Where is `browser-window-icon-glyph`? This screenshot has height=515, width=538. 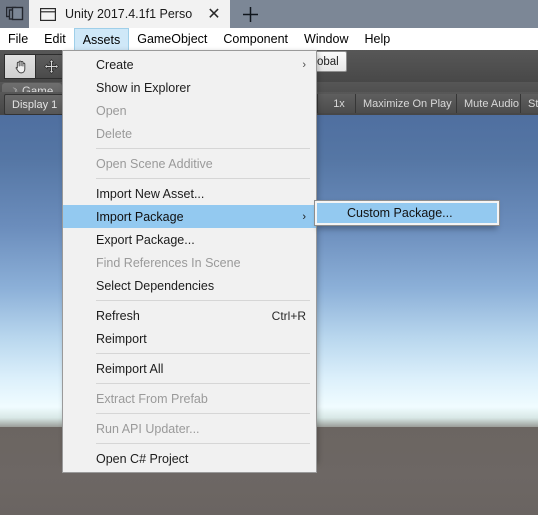 browser-window-icon-glyph is located at coordinates (48, 14).